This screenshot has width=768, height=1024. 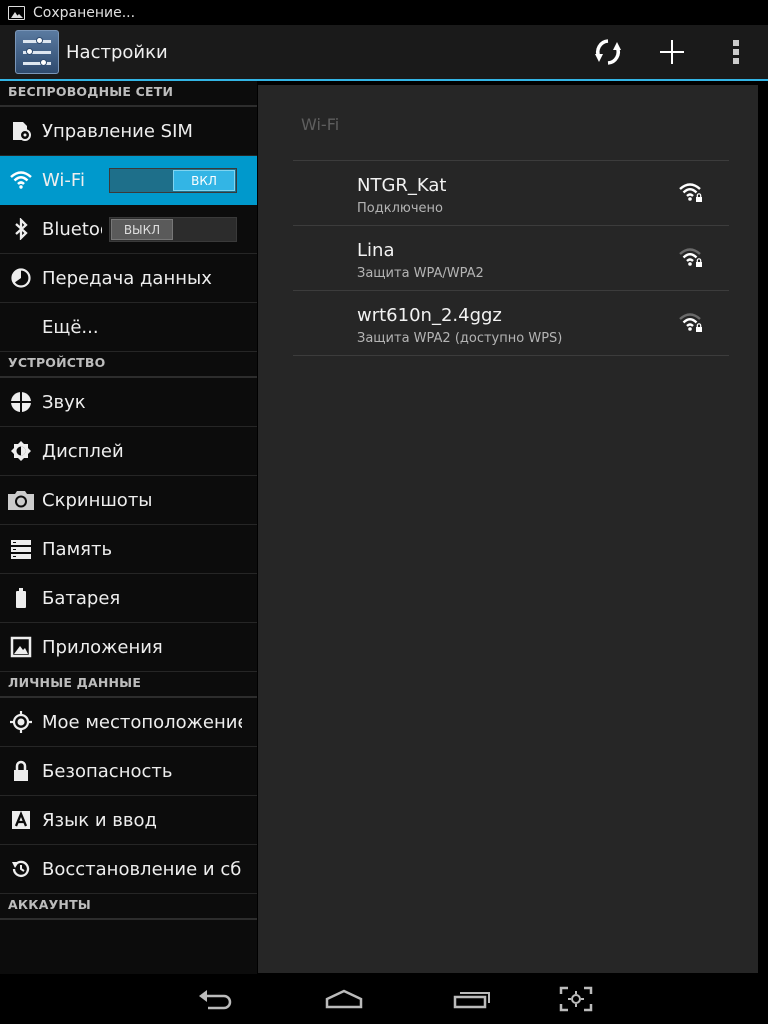 What do you see at coordinates (128, 907) in the screenshot?
I see `section-header: АККАУНТЫ` at bounding box center [128, 907].